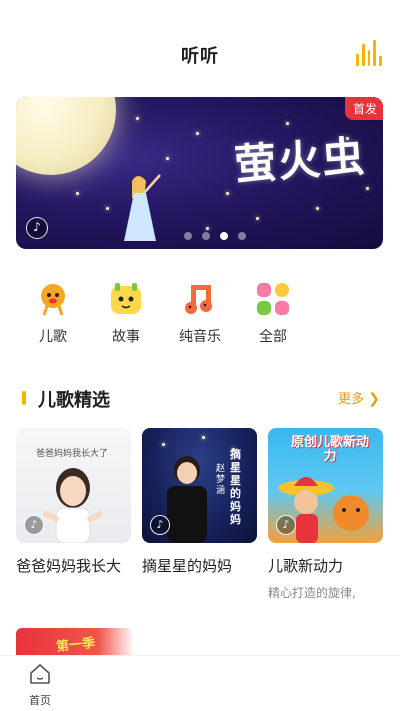 This screenshot has width=400, height=711. What do you see at coordinates (200, 299) in the screenshot?
I see `pure-music-icon` at bounding box center [200, 299].